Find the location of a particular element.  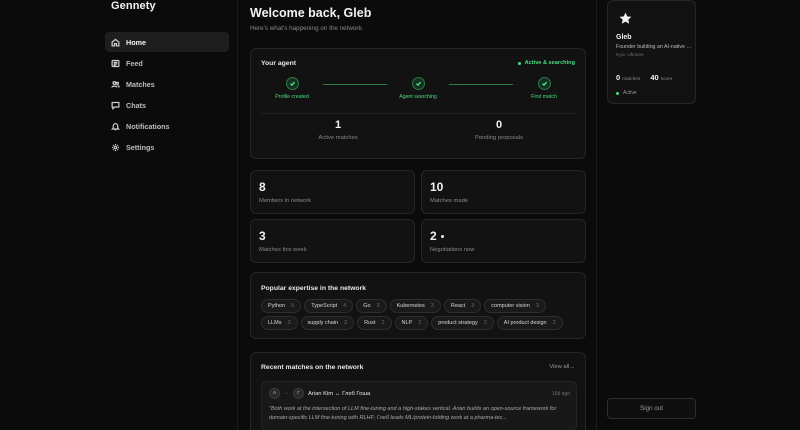

sidebar-item-chats: Chats is located at coordinates (167, 105).